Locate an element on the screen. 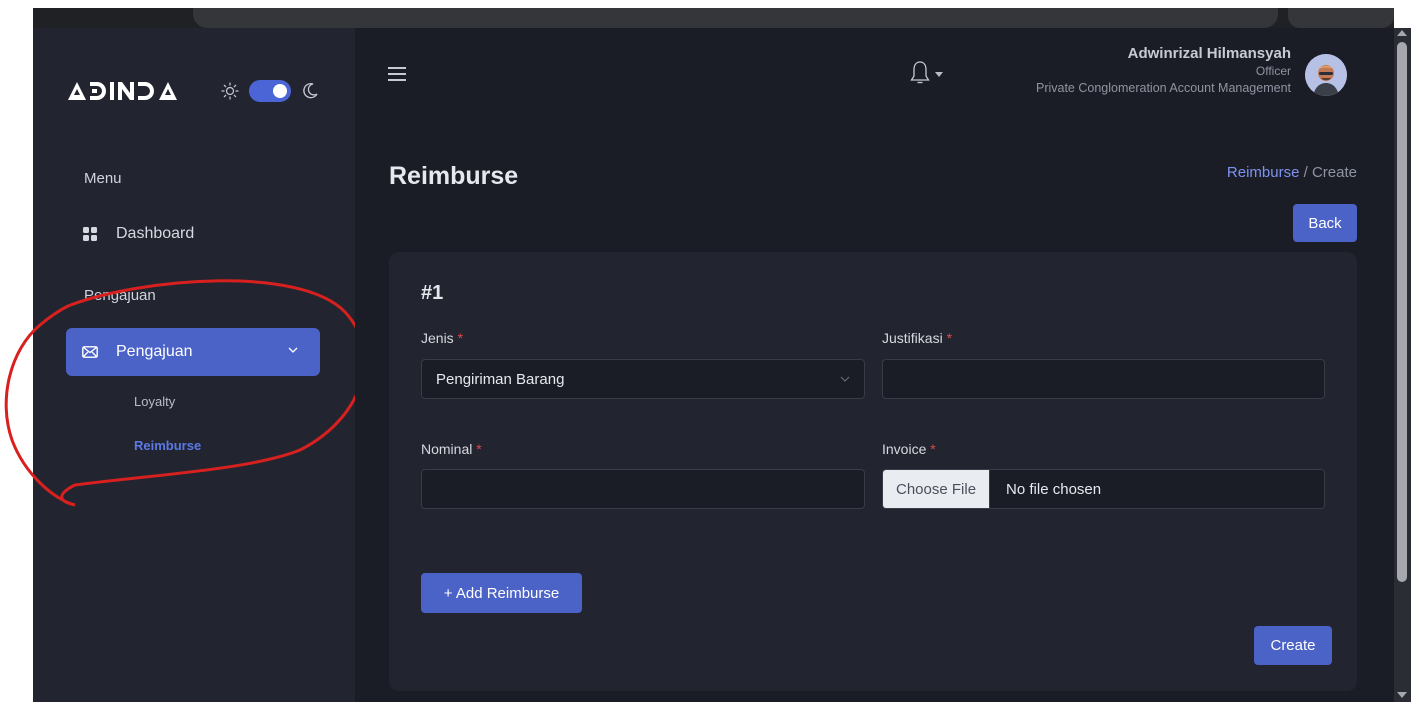 This screenshot has height=702, width=1411. dark-mode-switch is located at coordinates (270, 91).